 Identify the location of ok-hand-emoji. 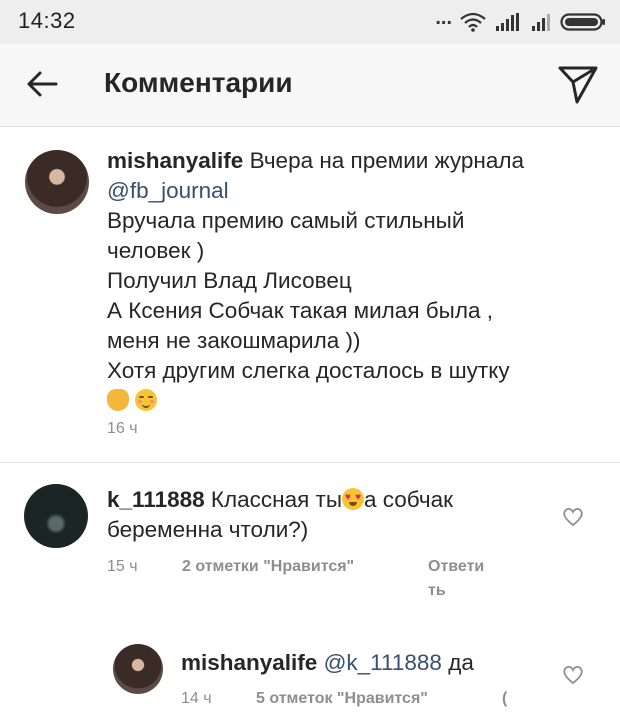
(118, 400).